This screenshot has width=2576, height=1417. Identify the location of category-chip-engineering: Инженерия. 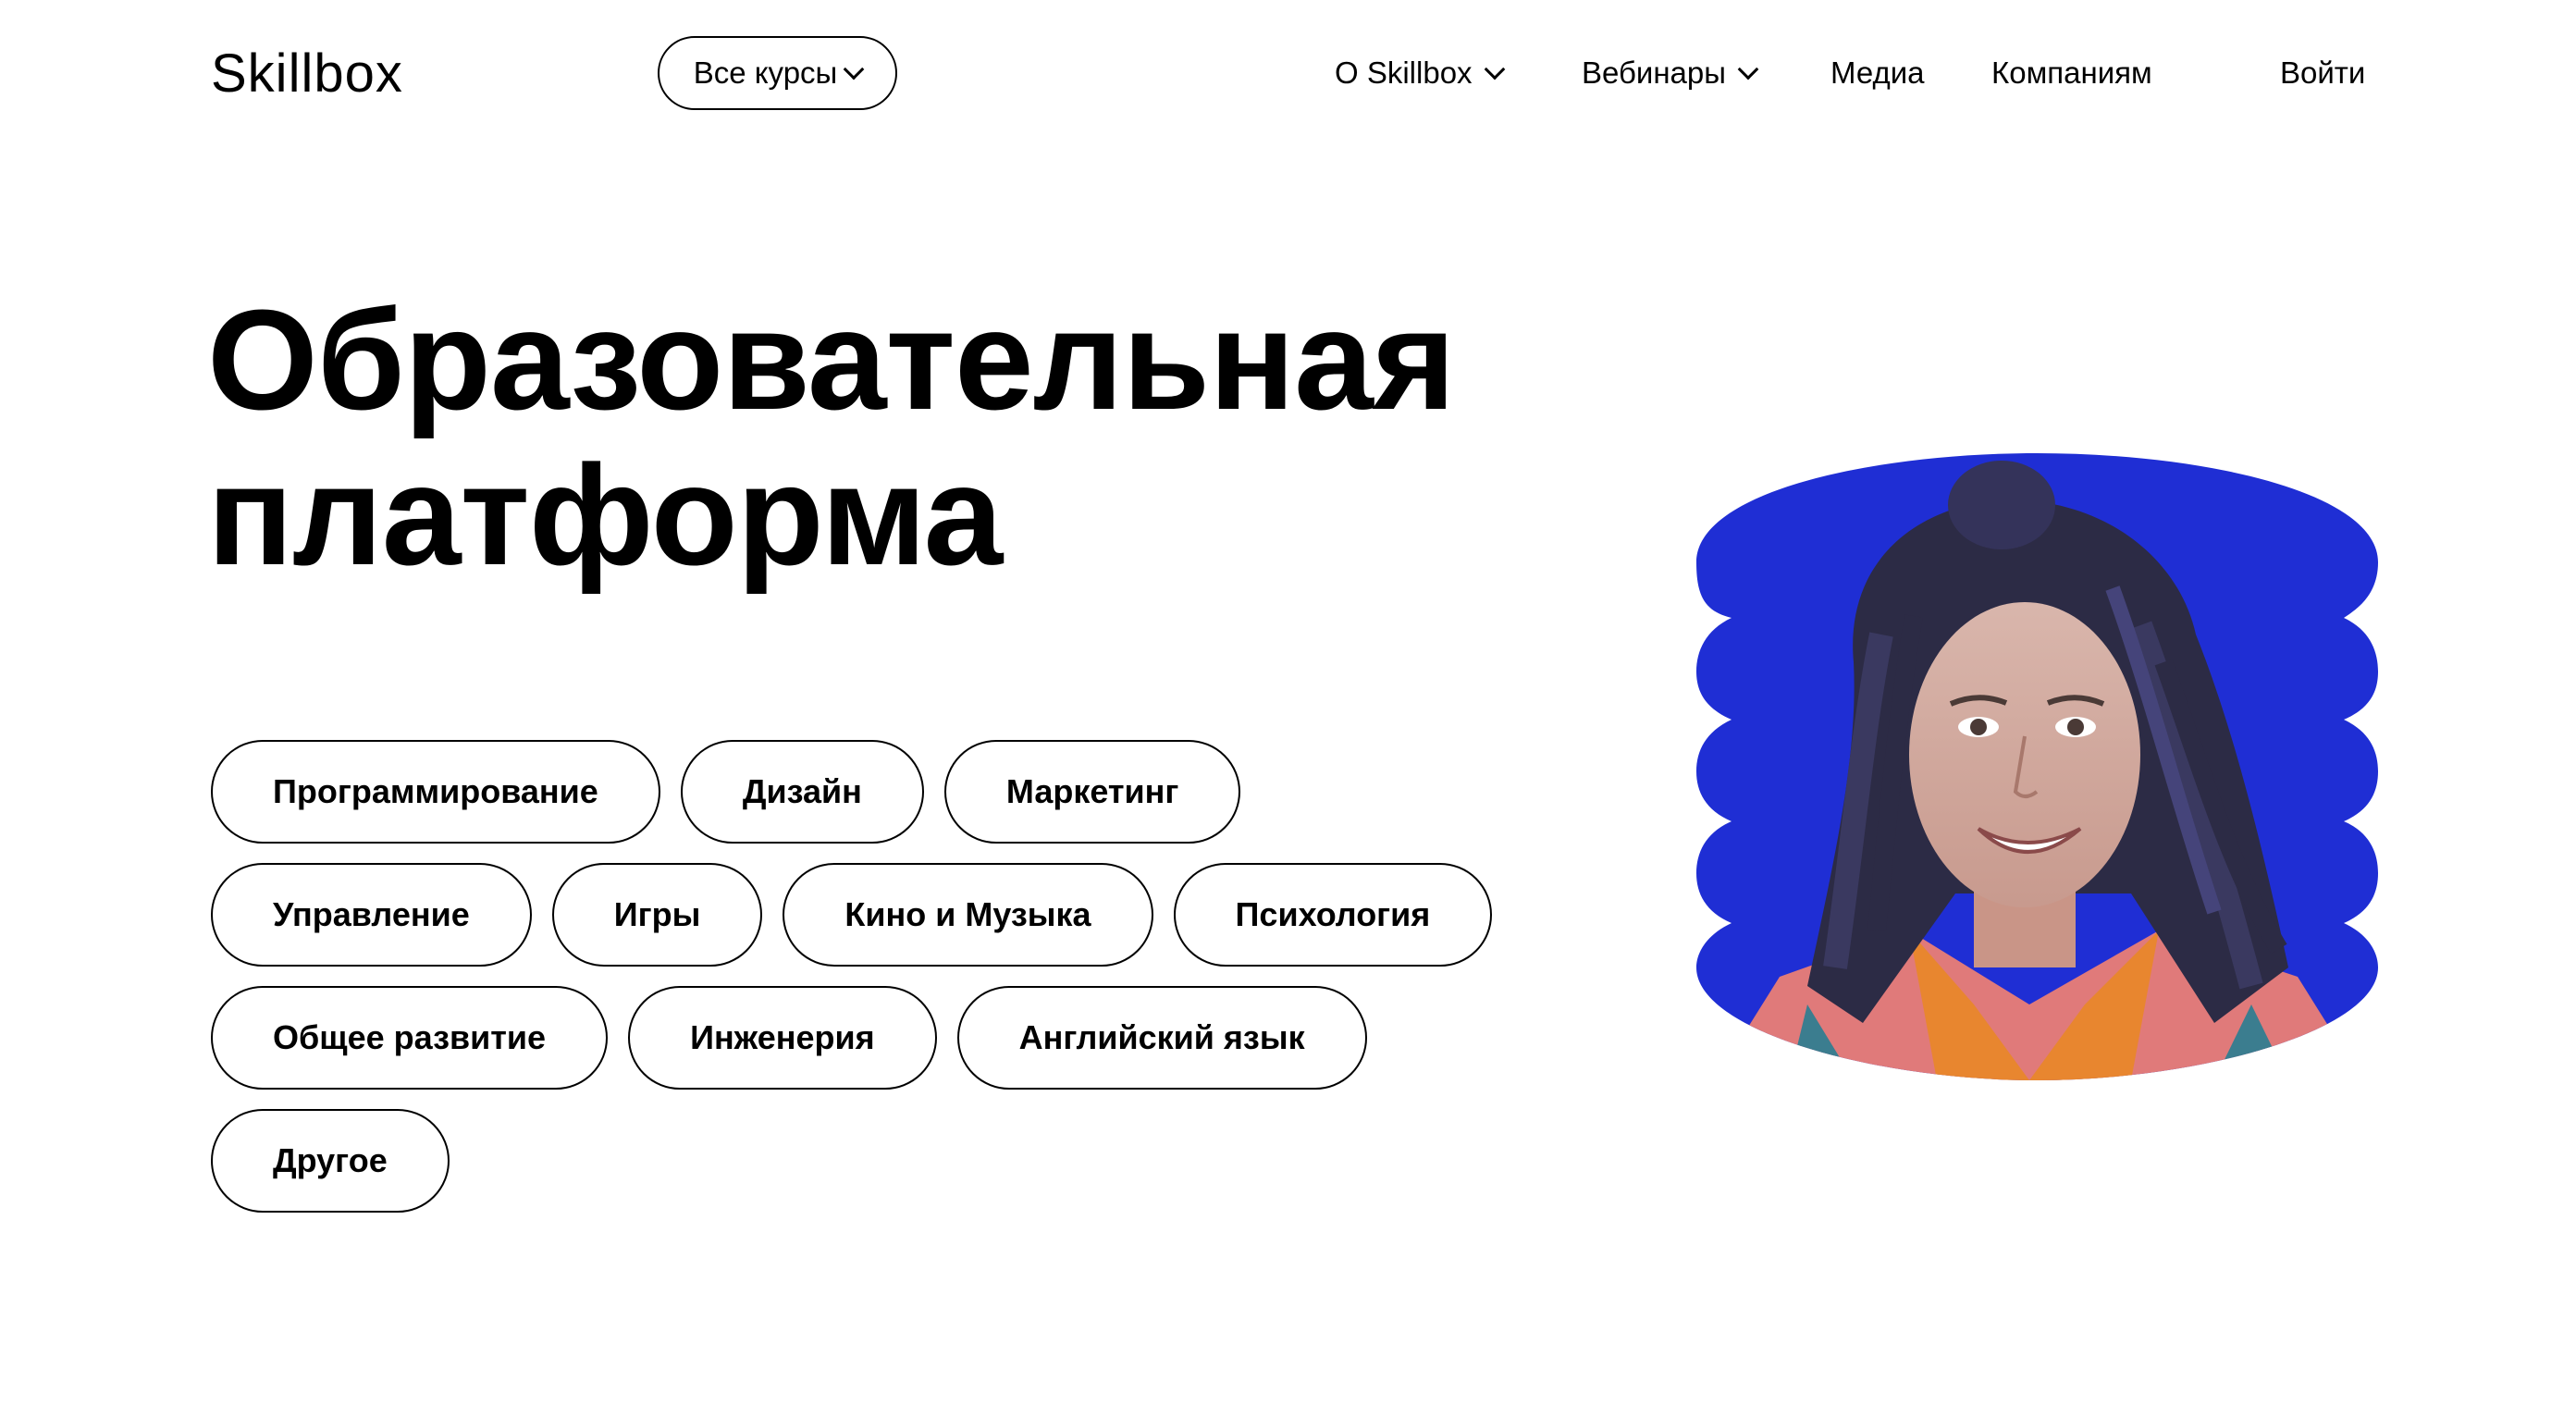
(782, 1038).